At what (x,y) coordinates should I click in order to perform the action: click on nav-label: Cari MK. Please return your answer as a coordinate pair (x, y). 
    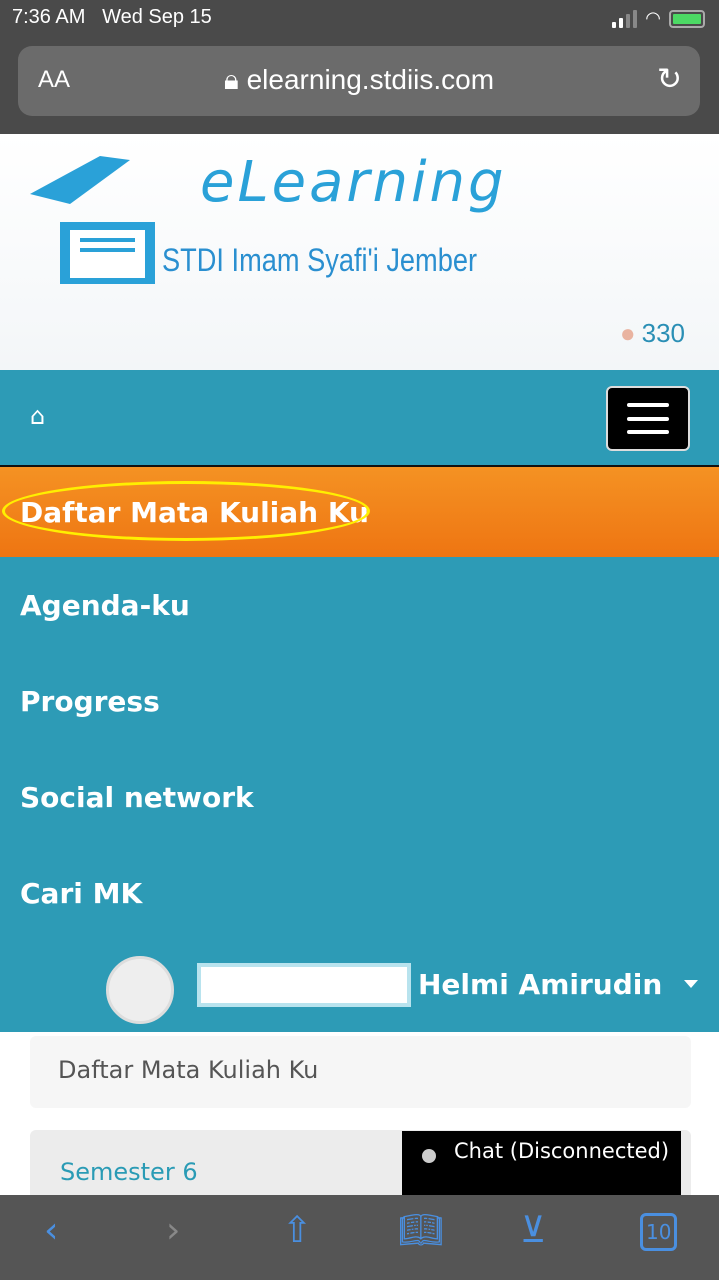
    Looking at the image, I should click on (81, 893).